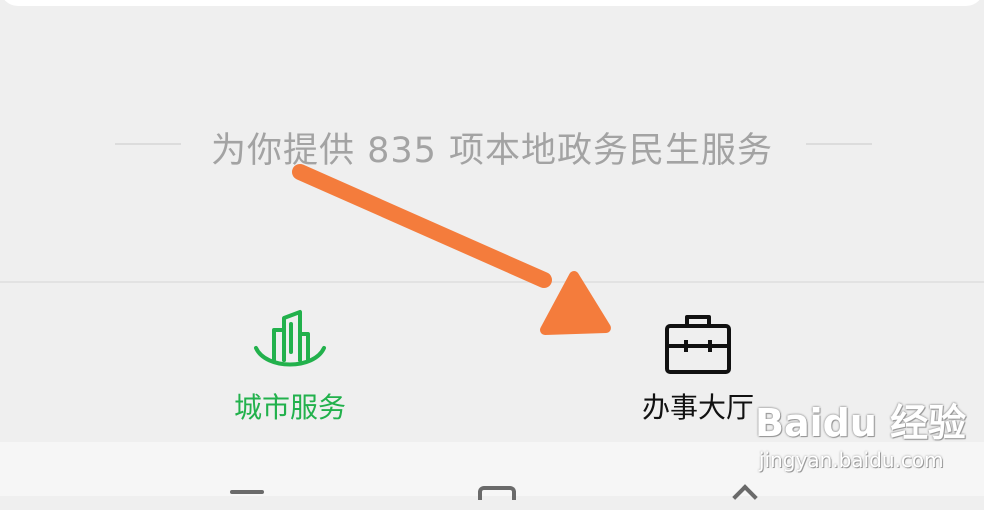 Image resolution: width=984 pixels, height=510 pixels. I want to click on home-nav-icon, so click(497, 493).